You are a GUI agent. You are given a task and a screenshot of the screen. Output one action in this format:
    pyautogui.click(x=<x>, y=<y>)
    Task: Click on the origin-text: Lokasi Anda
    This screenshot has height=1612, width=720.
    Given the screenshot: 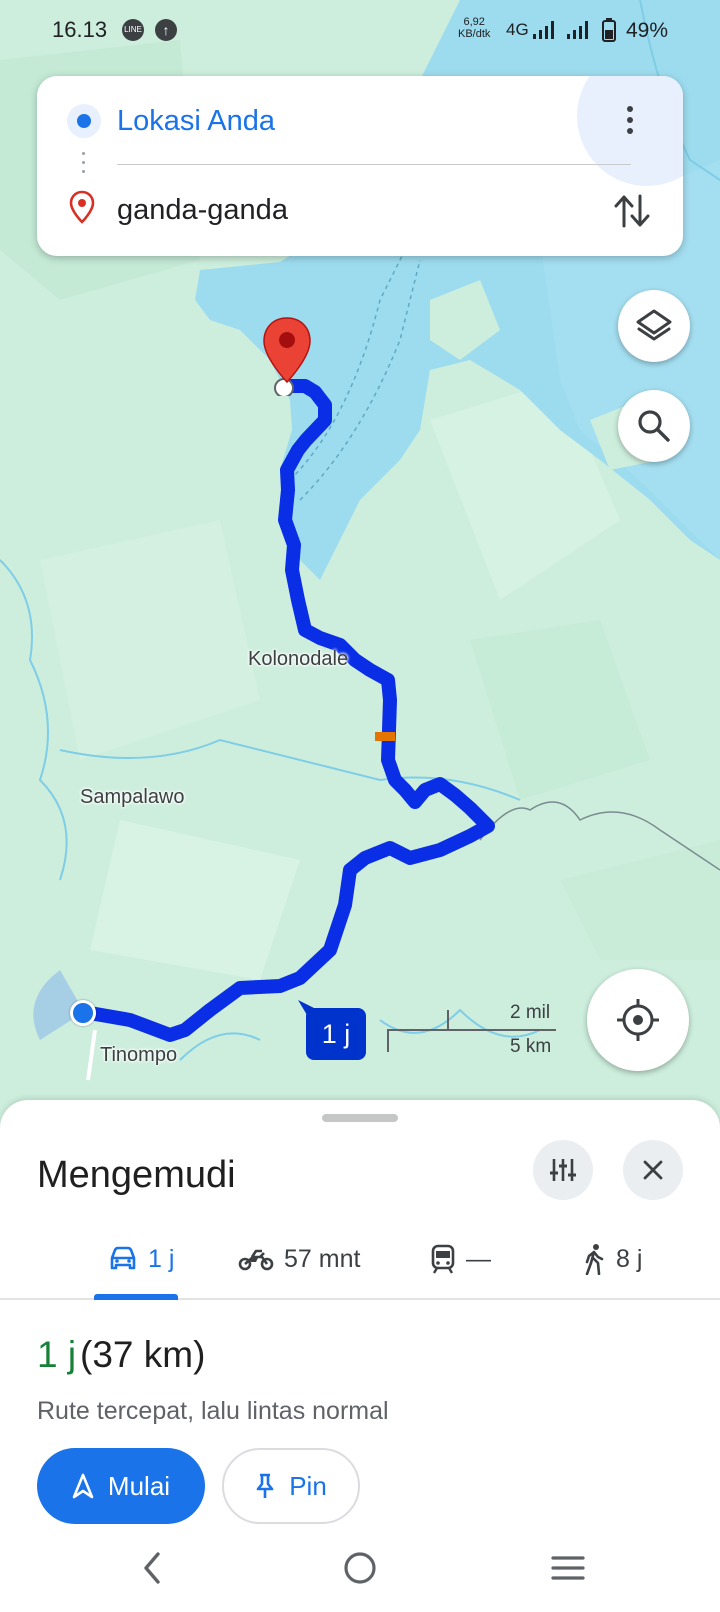 What is the action you would take?
    pyautogui.click(x=196, y=121)
    